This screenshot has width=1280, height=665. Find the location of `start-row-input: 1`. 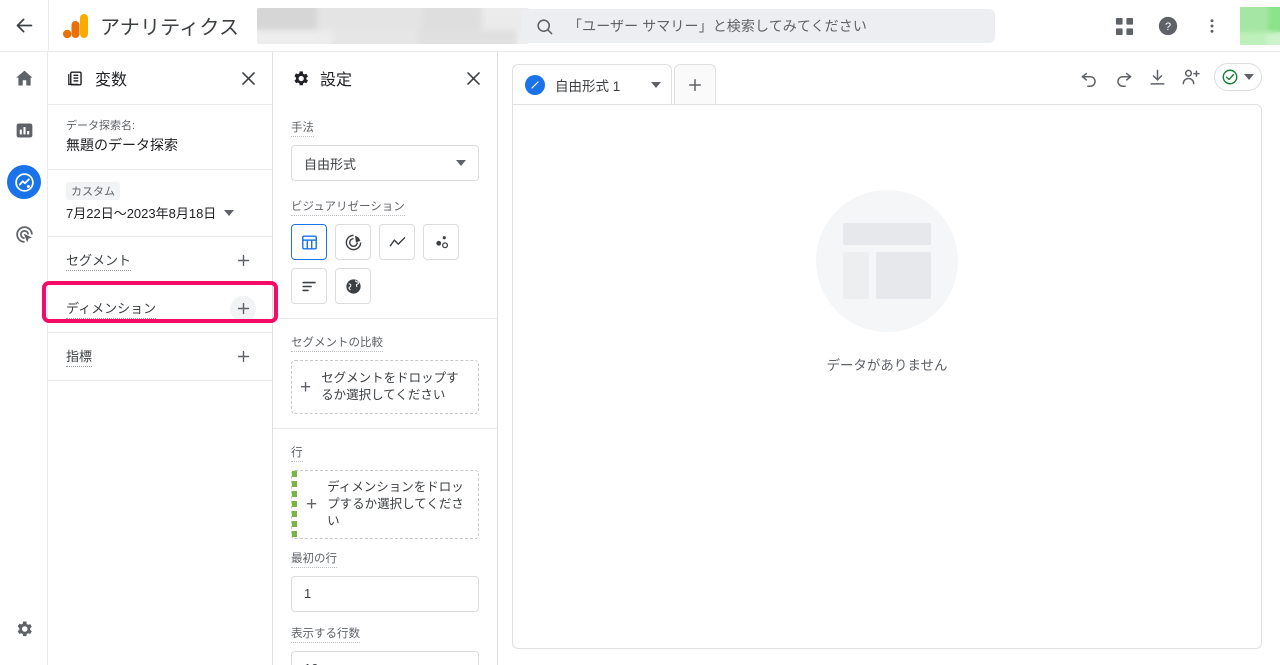

start-row-input: 1 is located at coordinates (385, 593).